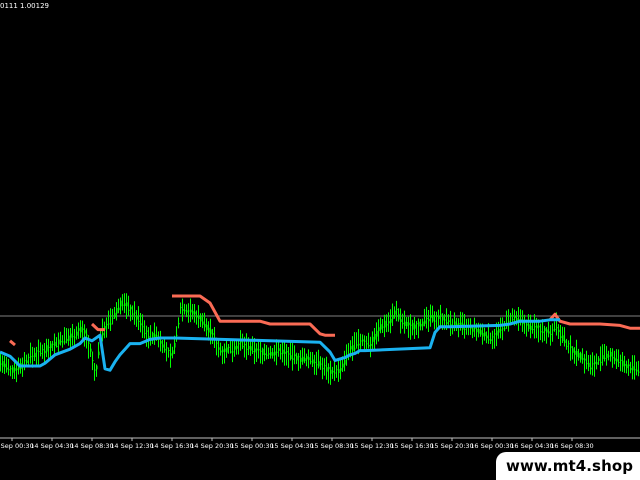 This screenshot has height=480, width=640. What do you see at coordinates (24, 6) in the screenshot?
I see `price-label: 0111 1.00129` at bounding box center [24, 6].